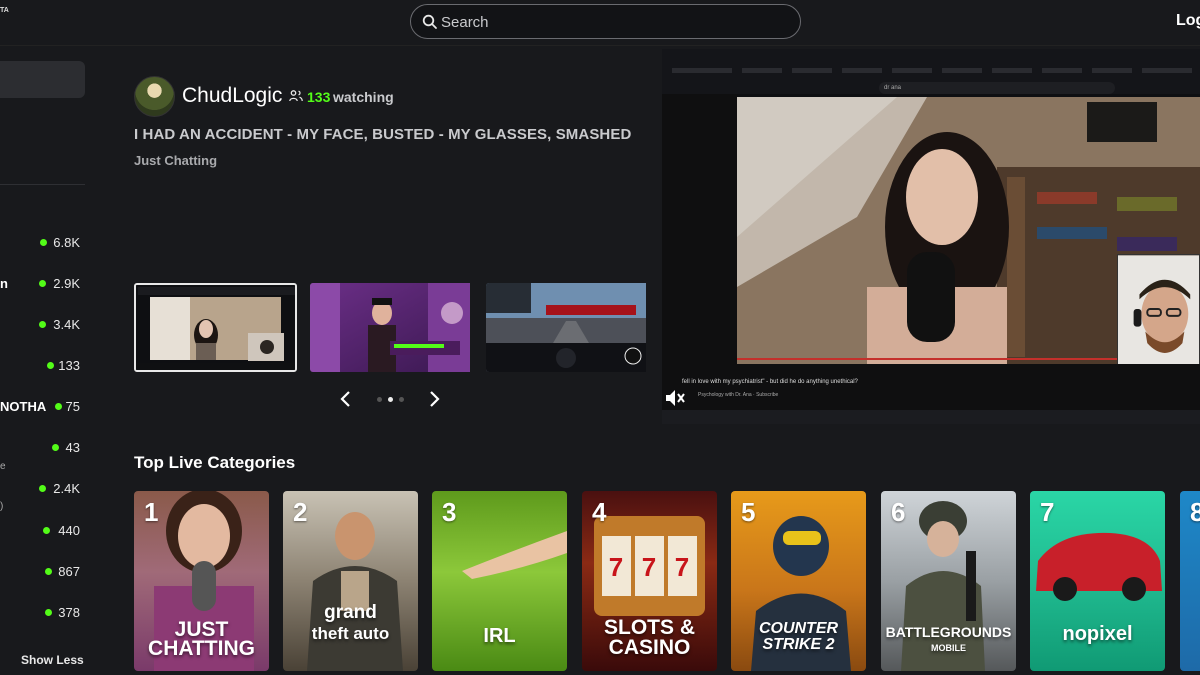 The image size is (1200, 675). What do you see at coordinates (927, 359) in the screenshot?
I see `video-progress` at bounding box center [927, 359].